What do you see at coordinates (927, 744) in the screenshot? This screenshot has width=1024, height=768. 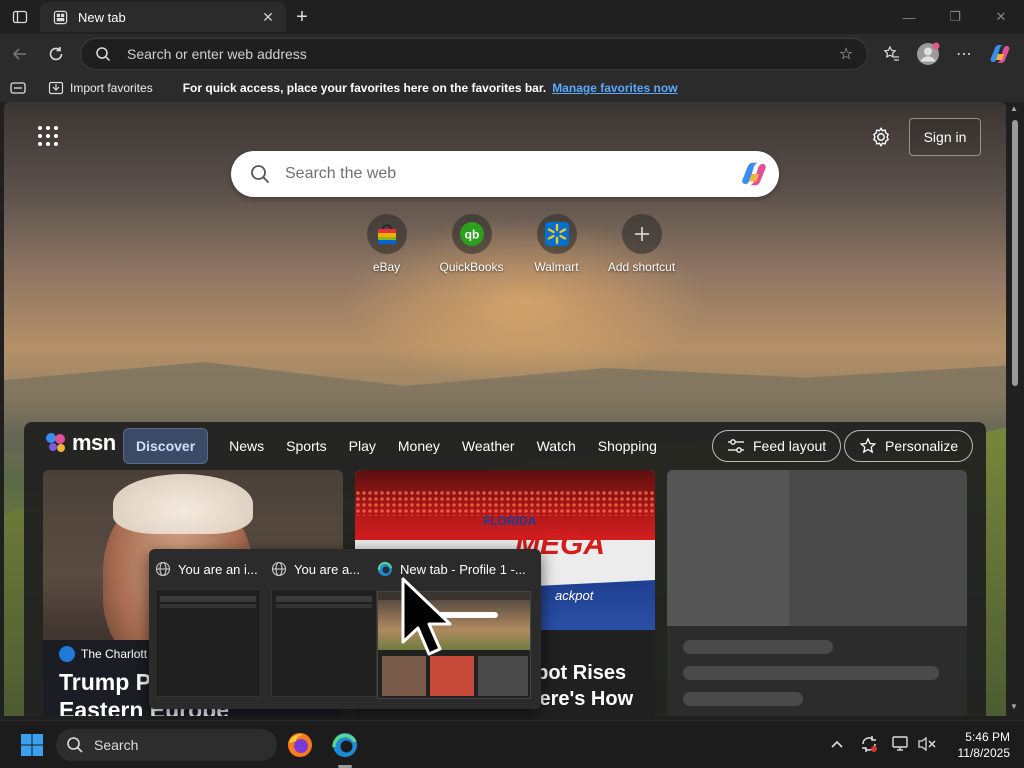 I see `volume-muted-icon` at bounding box center [927, 744].